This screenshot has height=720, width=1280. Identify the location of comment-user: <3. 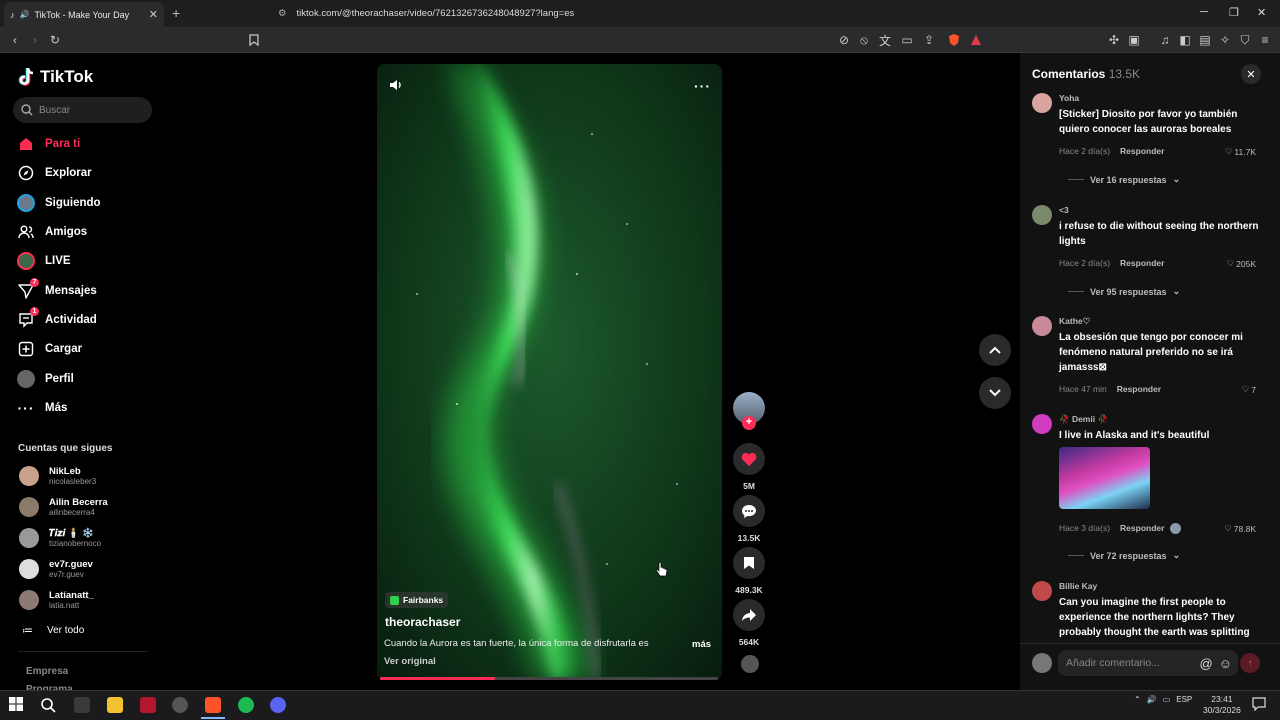
(1064, 210).